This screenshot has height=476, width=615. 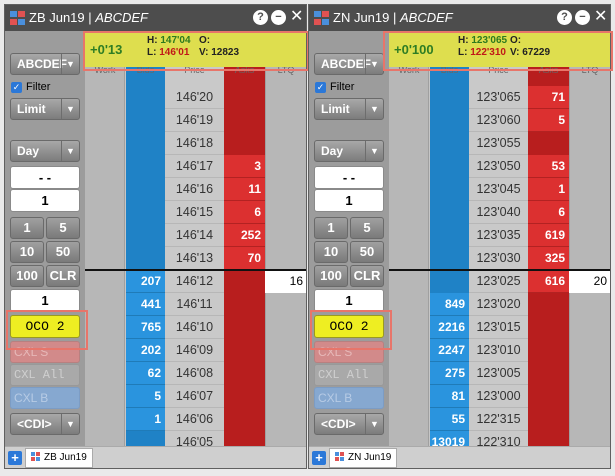 I want to click on bid-cell: 13019, so click(x=449, y=438).